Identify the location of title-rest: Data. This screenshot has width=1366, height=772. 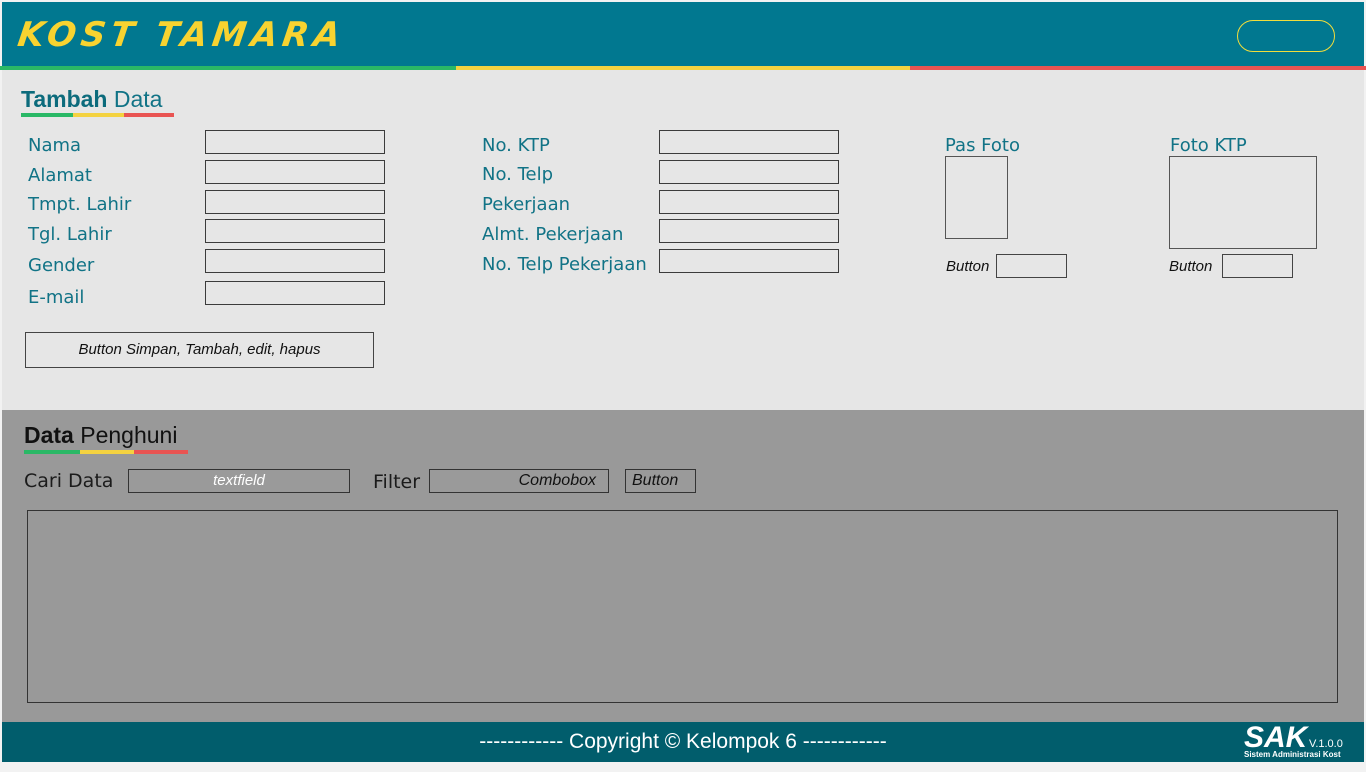
(138, 99).